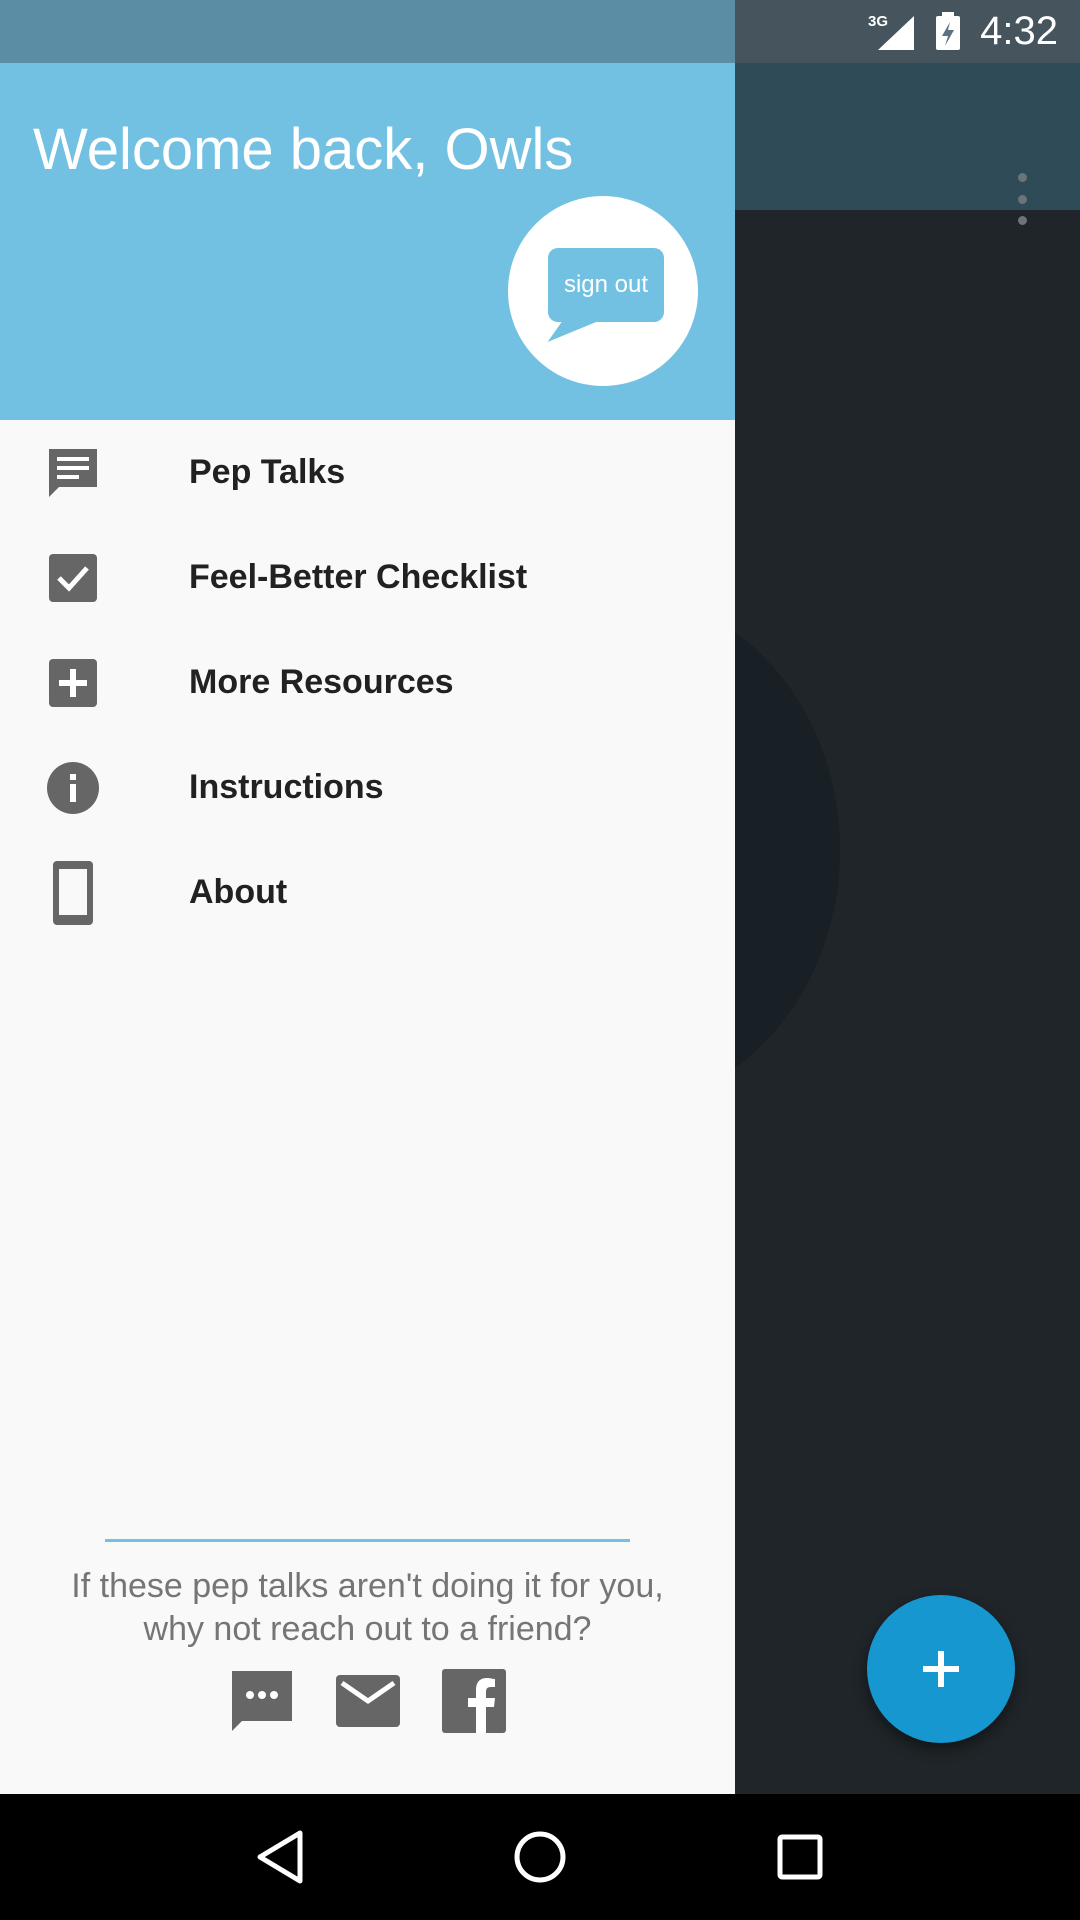 The height and width of the screenshot is (1920, 1080). Describe the element at coordinates (358, 577) in the screenshot. I see `menu-item-label: Feel-Better Checklist` at that location.